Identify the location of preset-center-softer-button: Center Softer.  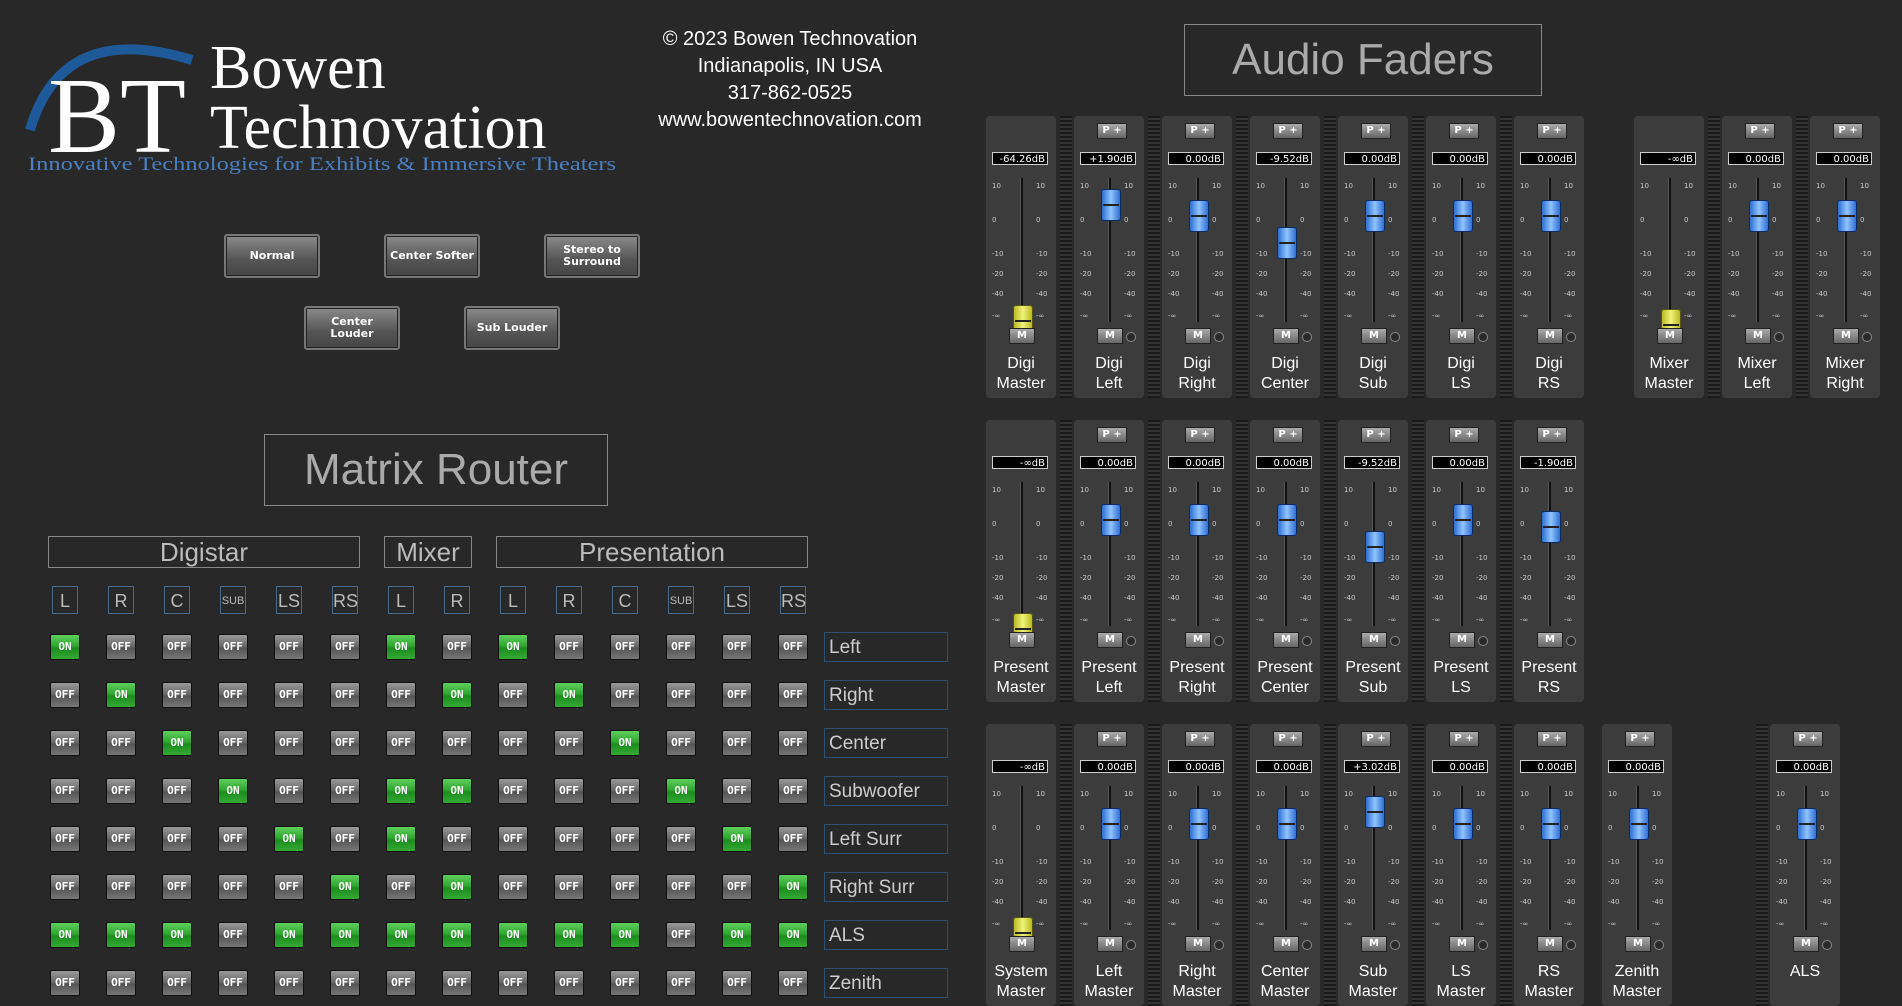
(432, 256).